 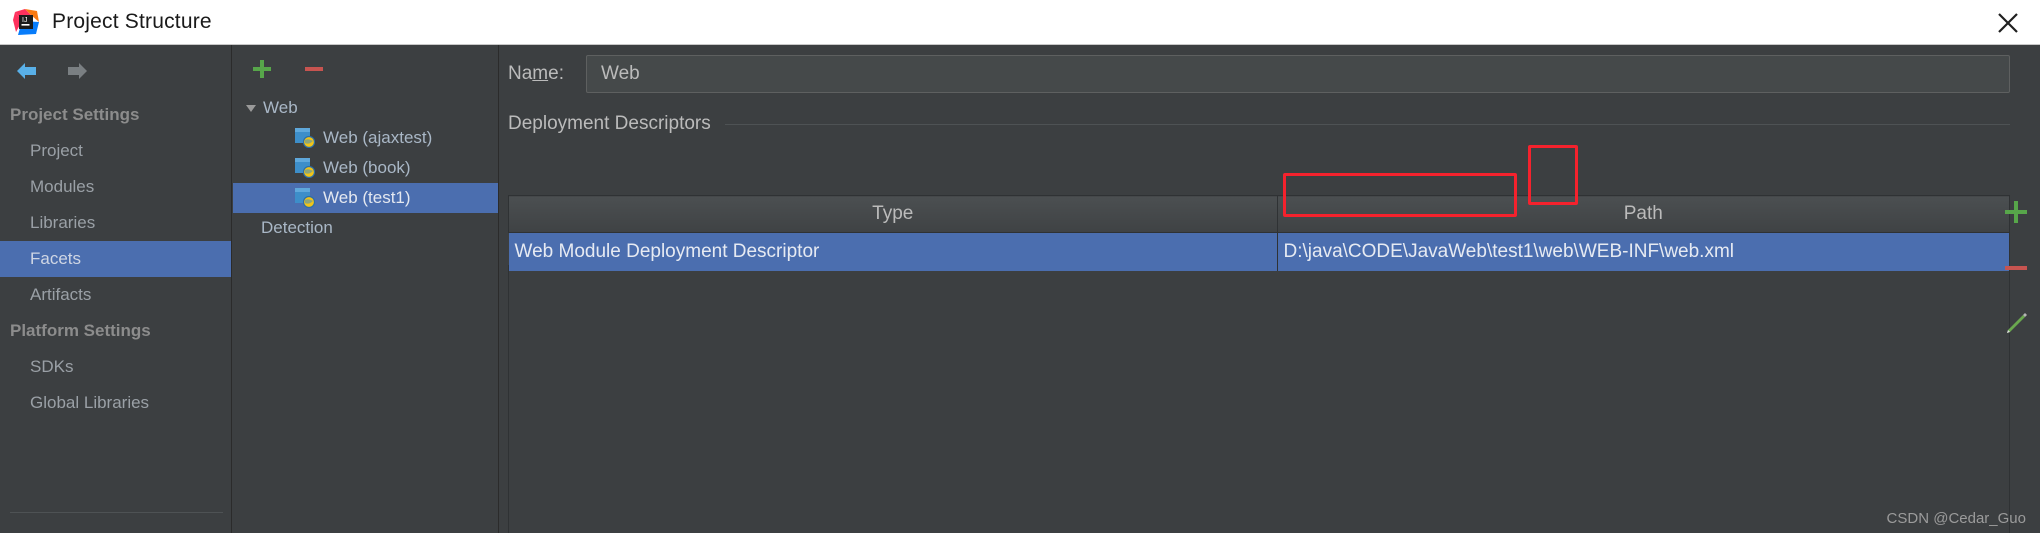 I want to click on name-input: Web, so click(x=1298, y=74).